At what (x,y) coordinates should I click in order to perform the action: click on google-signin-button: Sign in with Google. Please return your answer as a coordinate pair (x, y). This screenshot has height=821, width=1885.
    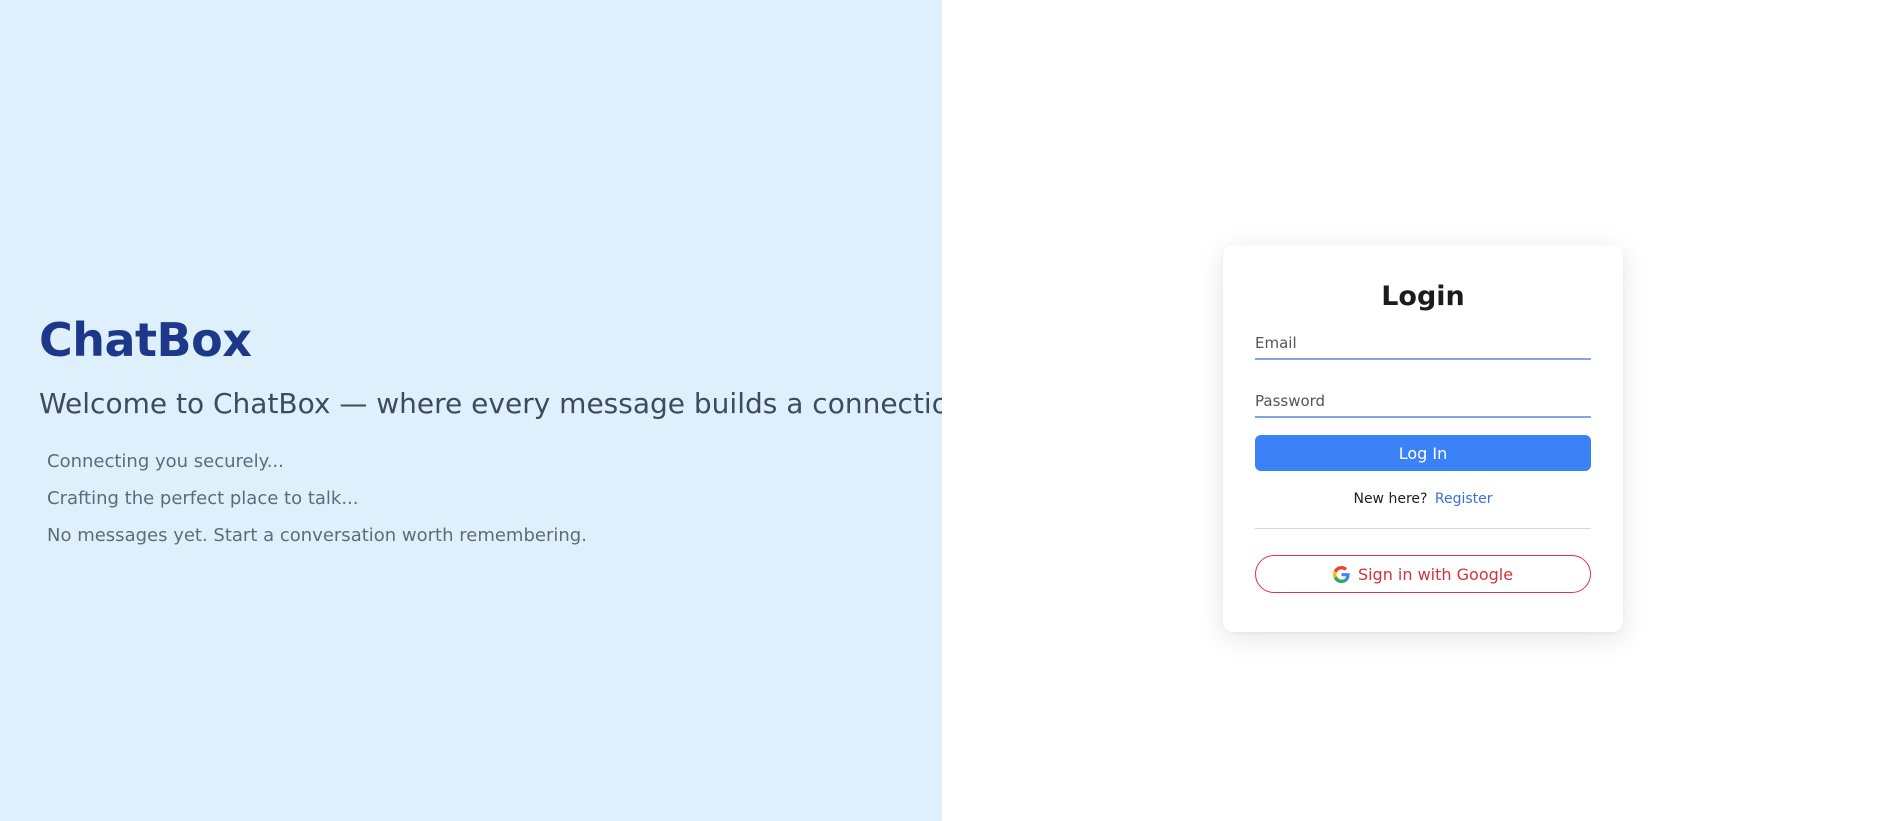
    Looking at the image, I should click on (1423, 574).